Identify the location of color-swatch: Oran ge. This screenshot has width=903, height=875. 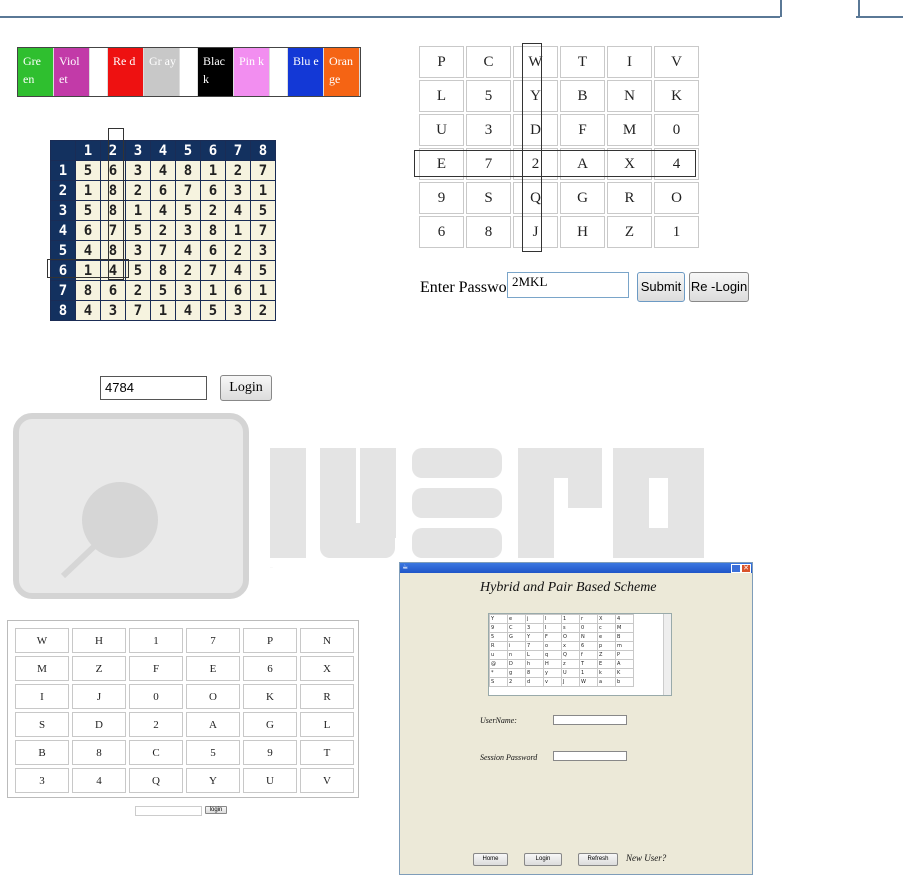
(342, 72).